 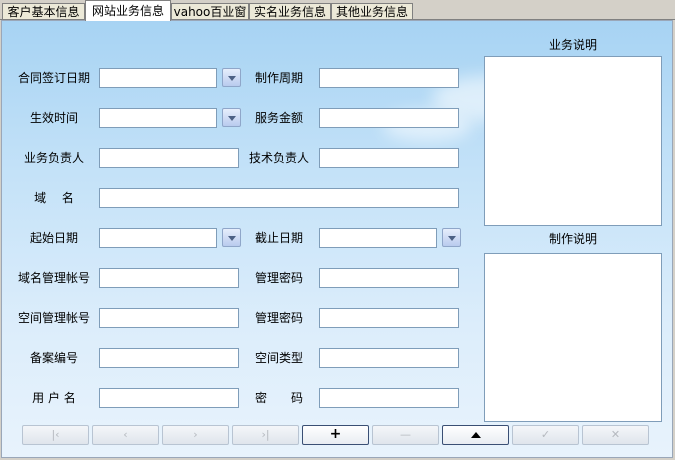 What do you see at coordinates (279, 198) in the screenshot?
I see `domain-field` at bounding box center [279, 198].